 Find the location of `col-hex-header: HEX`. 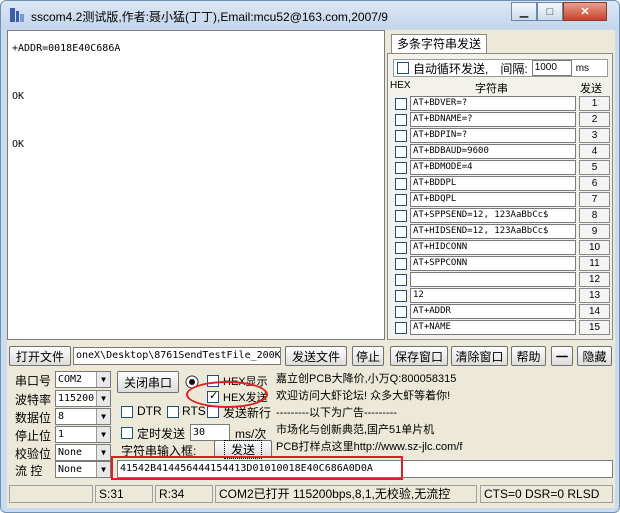

col-hex-header: HEX is located at coordinates (400, 85).